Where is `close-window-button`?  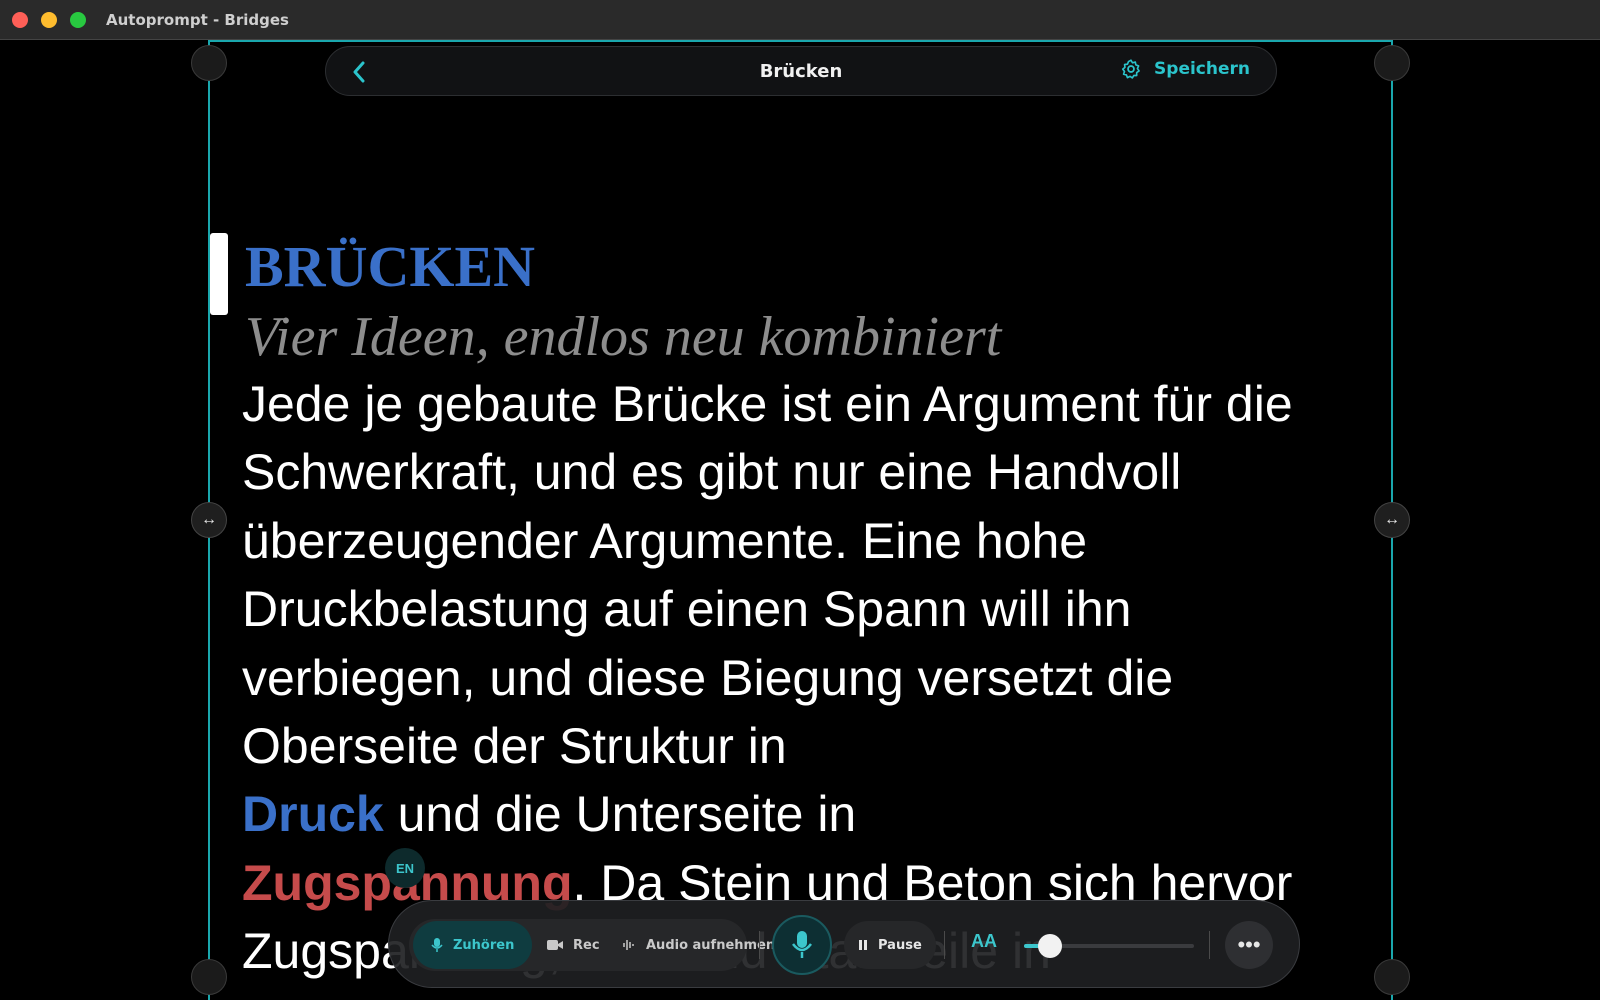
close-window-button is located at coordinates (20, 20).